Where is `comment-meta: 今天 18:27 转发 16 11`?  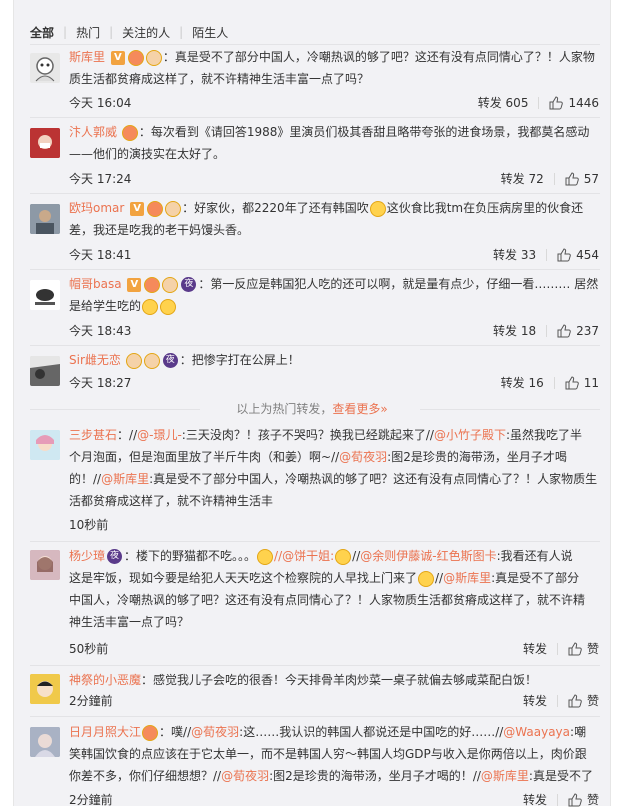 comment-meta: 今天 18:27 转发 16 11 is located at coordinates (334, 383).